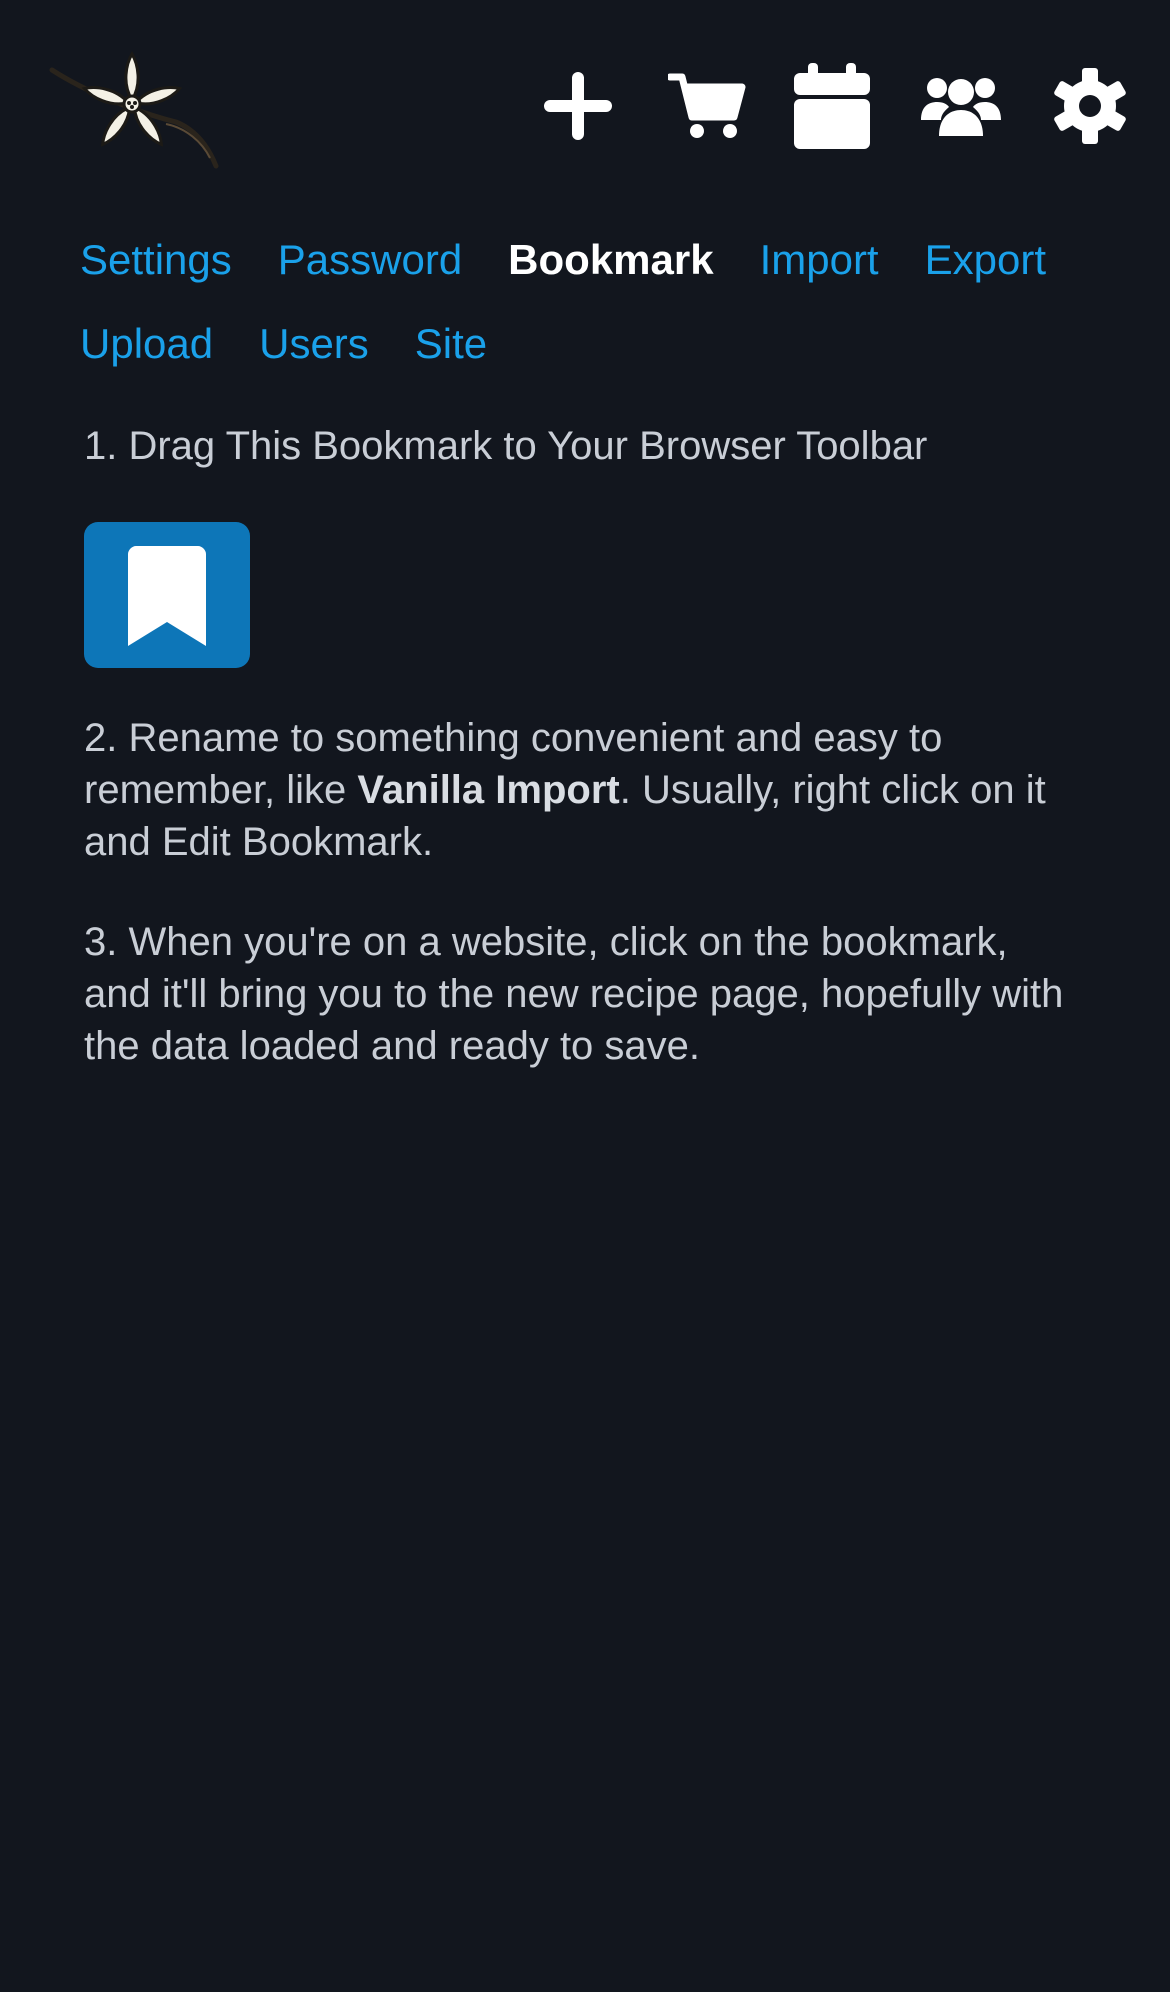 The height and width of the screenshot is (1992, 1170). What do you see at coordinates (1090, 106) in the screenshot?
I see `gear-icon` at bounding box center [1090, 106].